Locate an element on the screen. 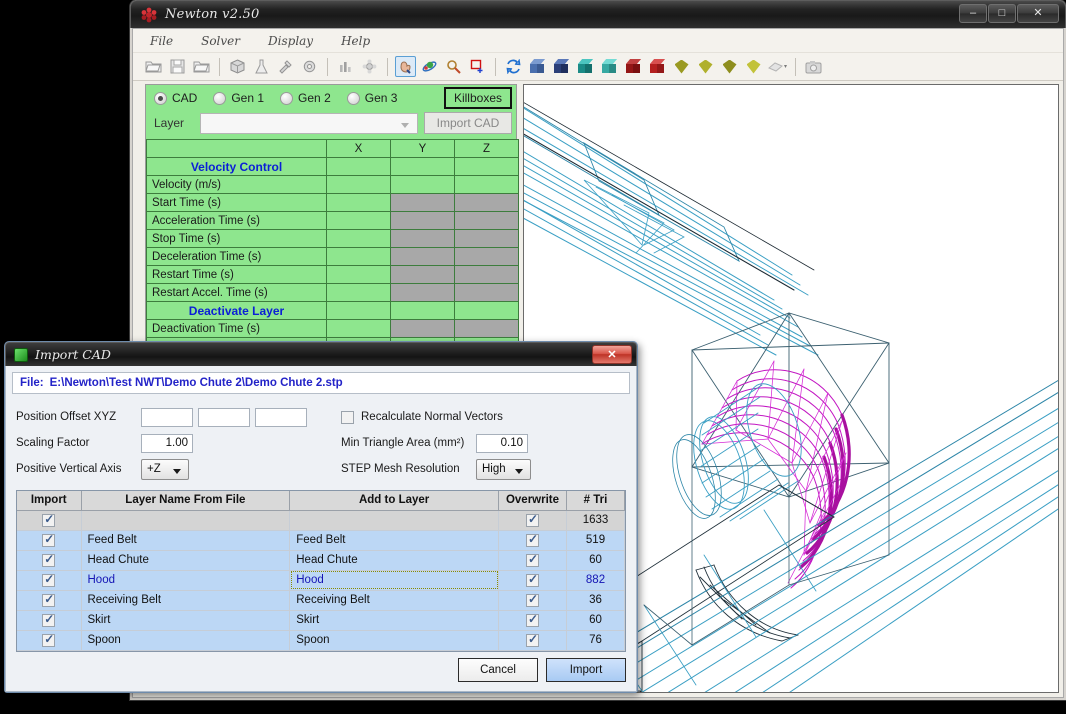 This screenshot has width=1066, height=714. step-mesh-resolution-select: High is located at coordinates (503, 469).